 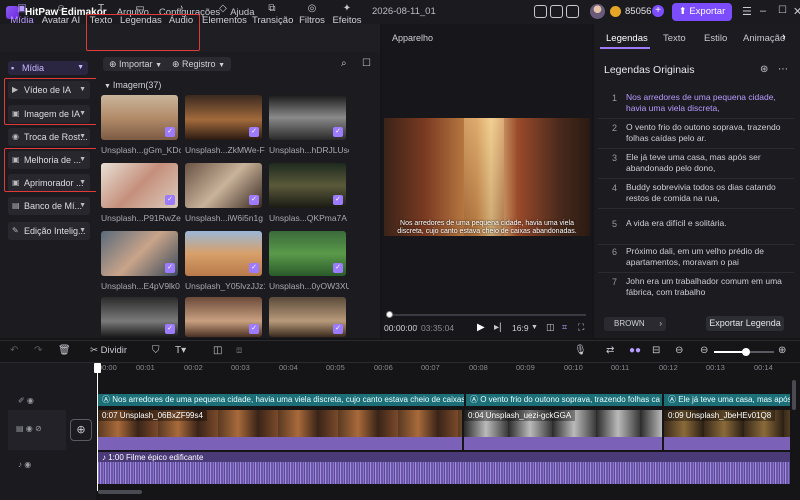 I want to click on video-preview, so click(x=487, y=177).